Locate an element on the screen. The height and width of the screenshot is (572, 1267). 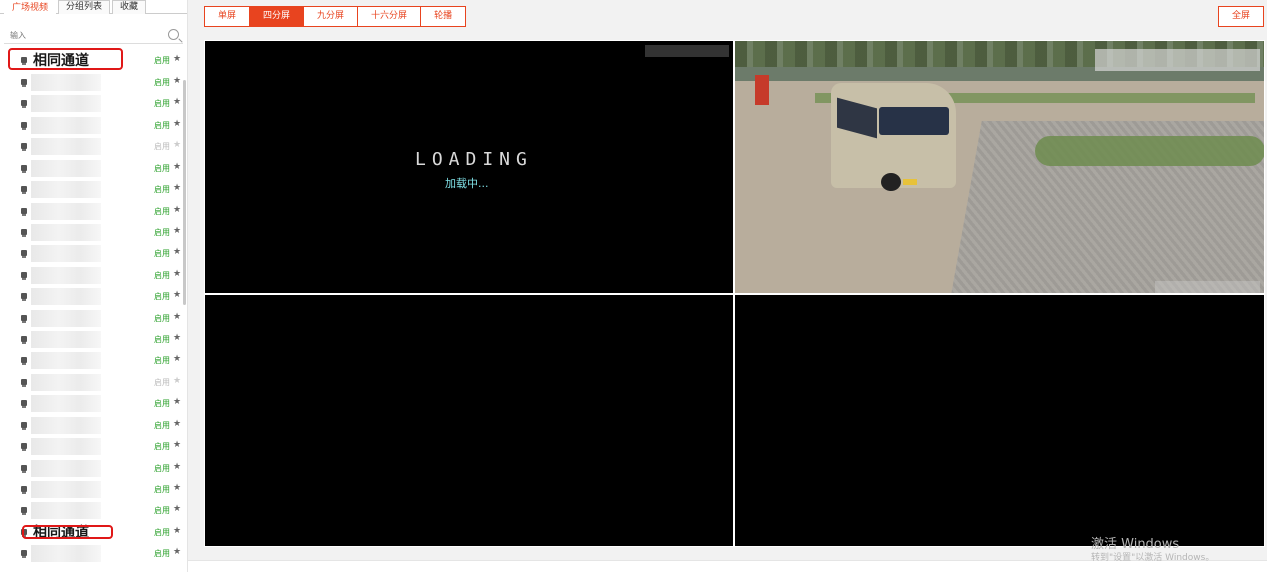
highlight-annotation is located at coordinates (67, 532).